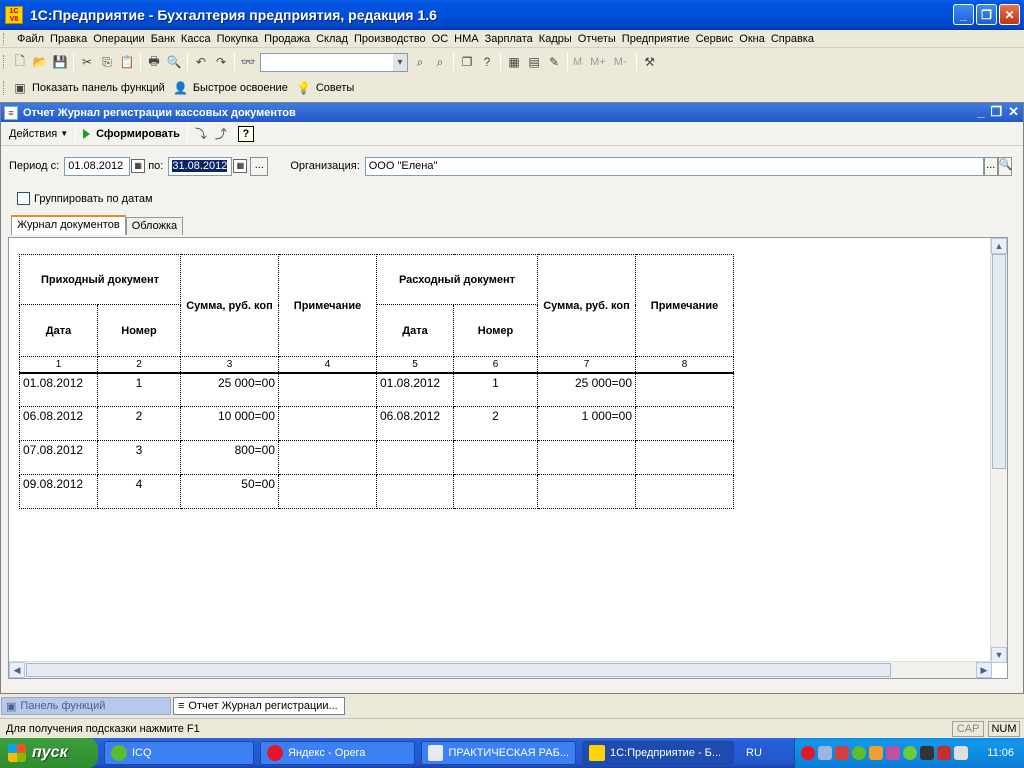 Image resolution: width=1024 pixels, height=768 pixels. What do you see at coordinates (715, 39) in the screenshot?
I see `menu-service: Сервис` at bounding box center [715, 39].